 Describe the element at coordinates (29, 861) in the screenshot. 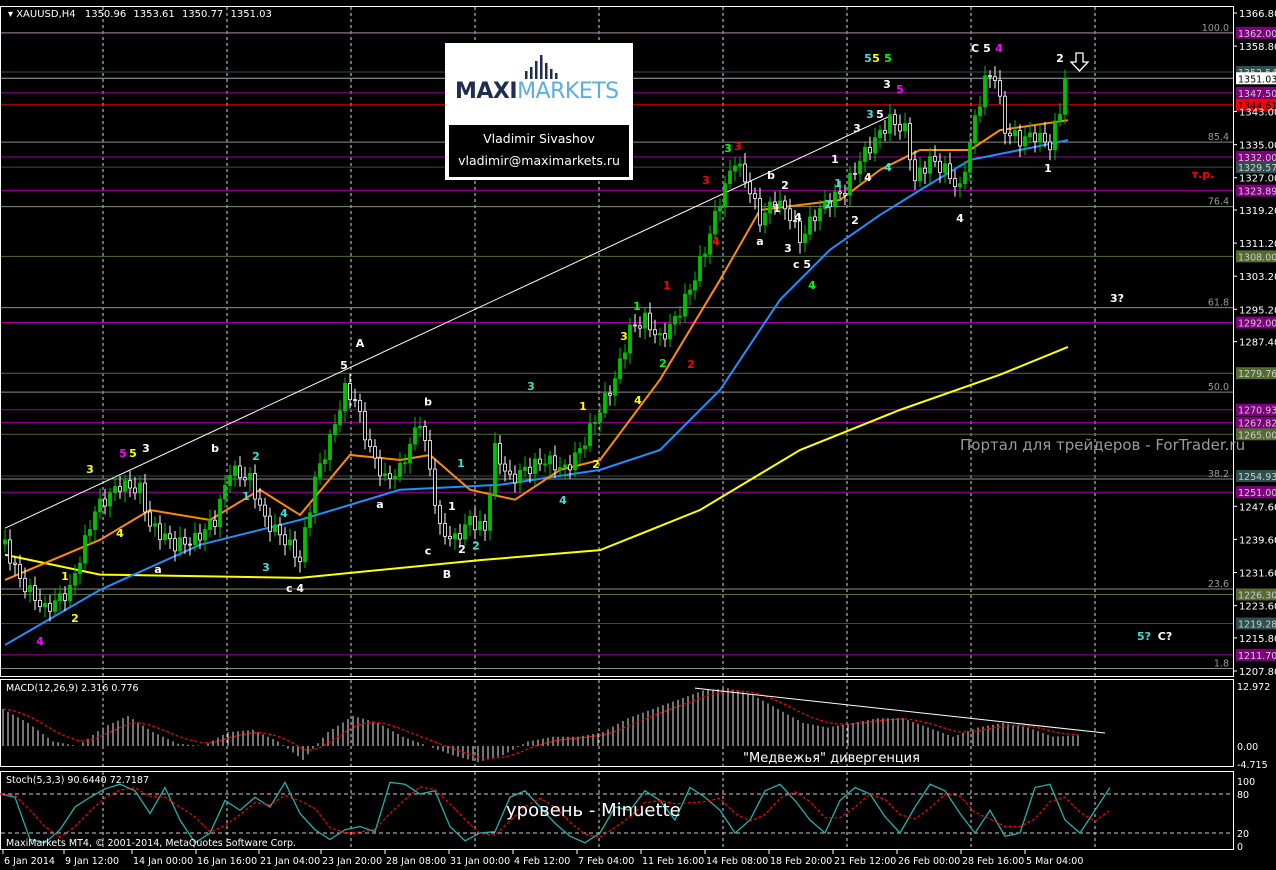

I see `time-label: 6 Jan 2014` at that location.